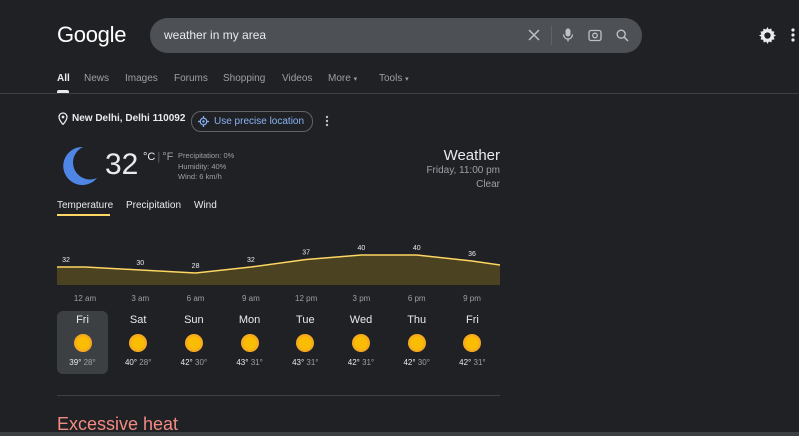  What do you see at coordinates (391, 78) in the screenshot?
I see `tab-tools-label: Tools` at bounding box center [391, 78].